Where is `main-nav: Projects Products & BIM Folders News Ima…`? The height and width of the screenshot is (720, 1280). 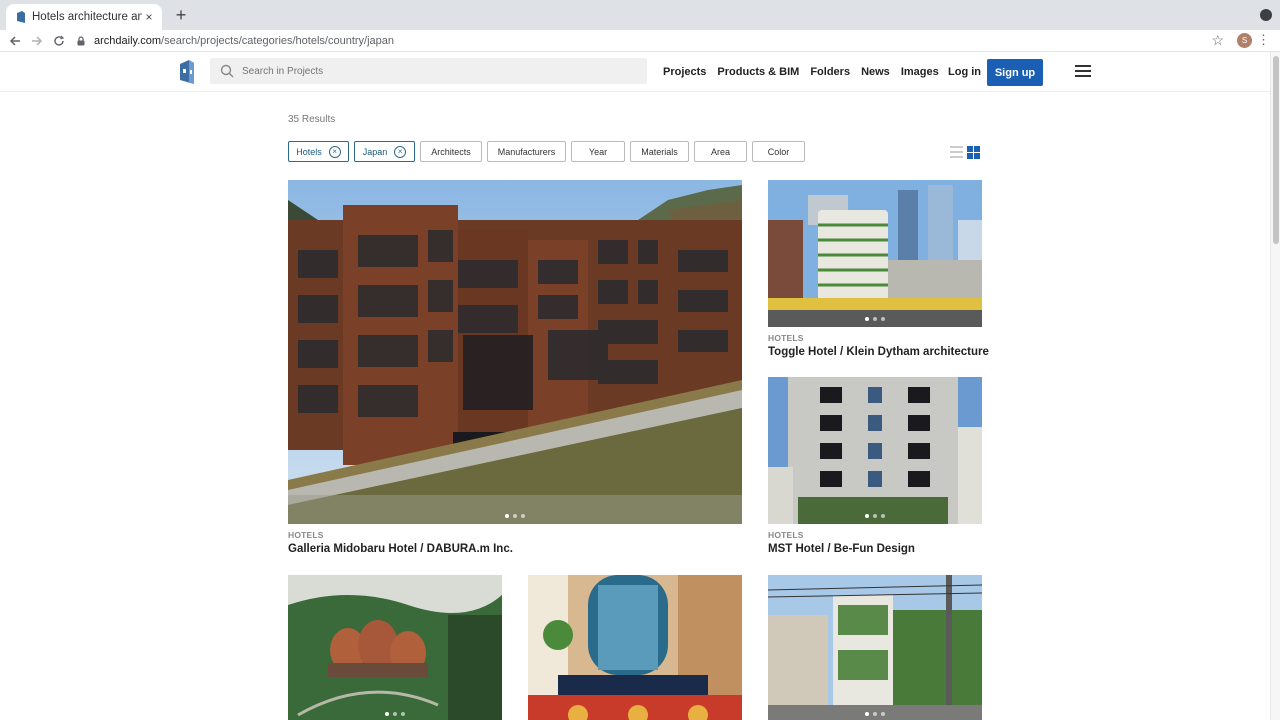 main-nav: Projects Products & BIM Folders News Ima… is located at coordinates (806, 72).